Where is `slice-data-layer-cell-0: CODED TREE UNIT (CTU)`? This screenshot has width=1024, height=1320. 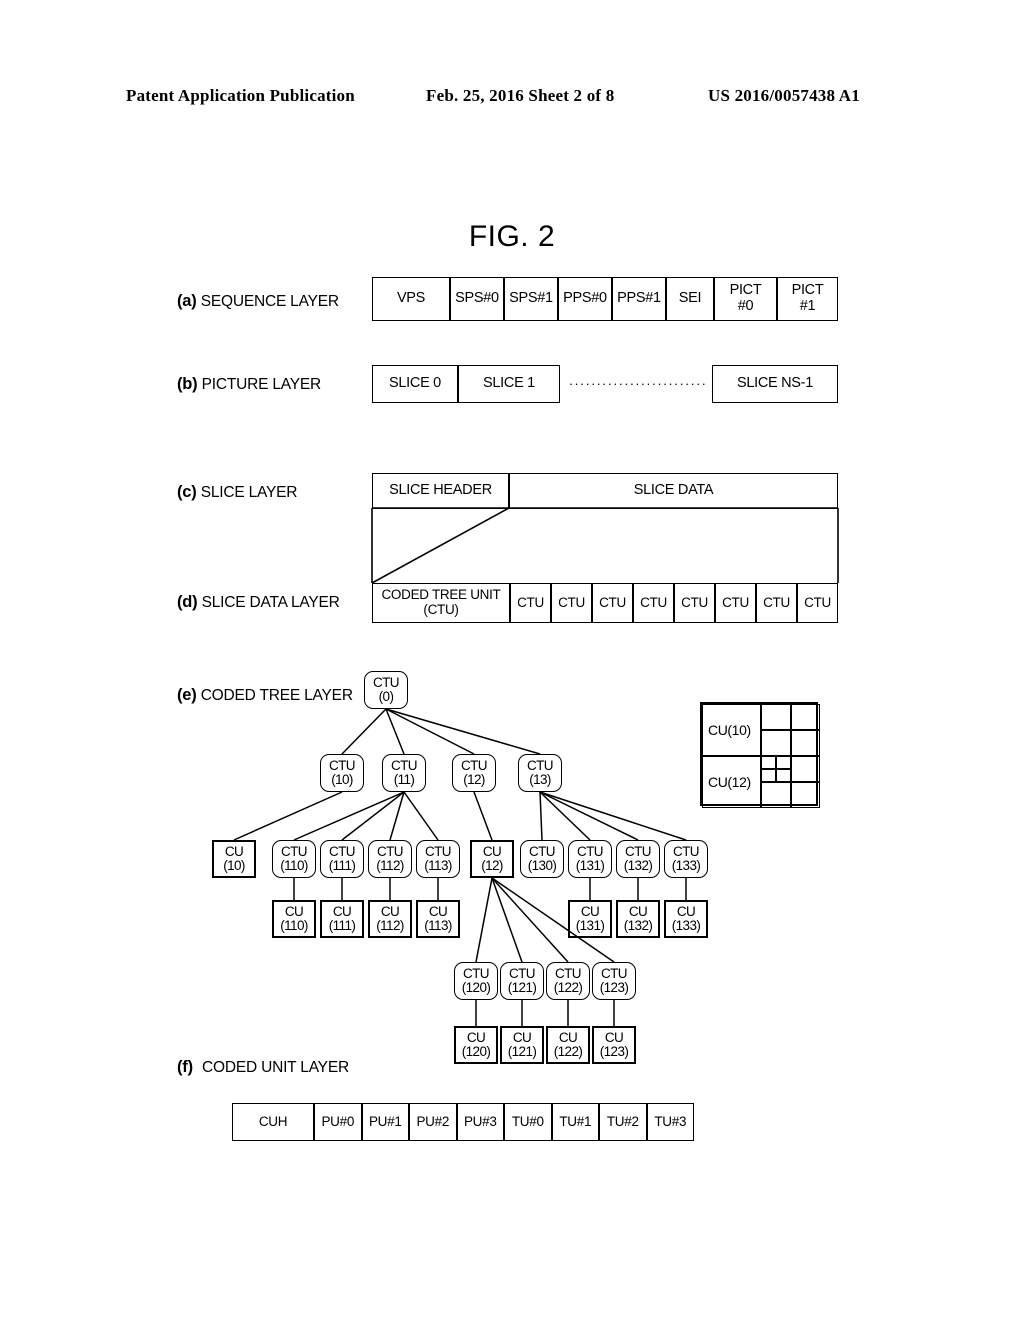
slice-data-layer-cell-0: CODED TREE UNIT (CTU) is located at coordinates (441, 603).